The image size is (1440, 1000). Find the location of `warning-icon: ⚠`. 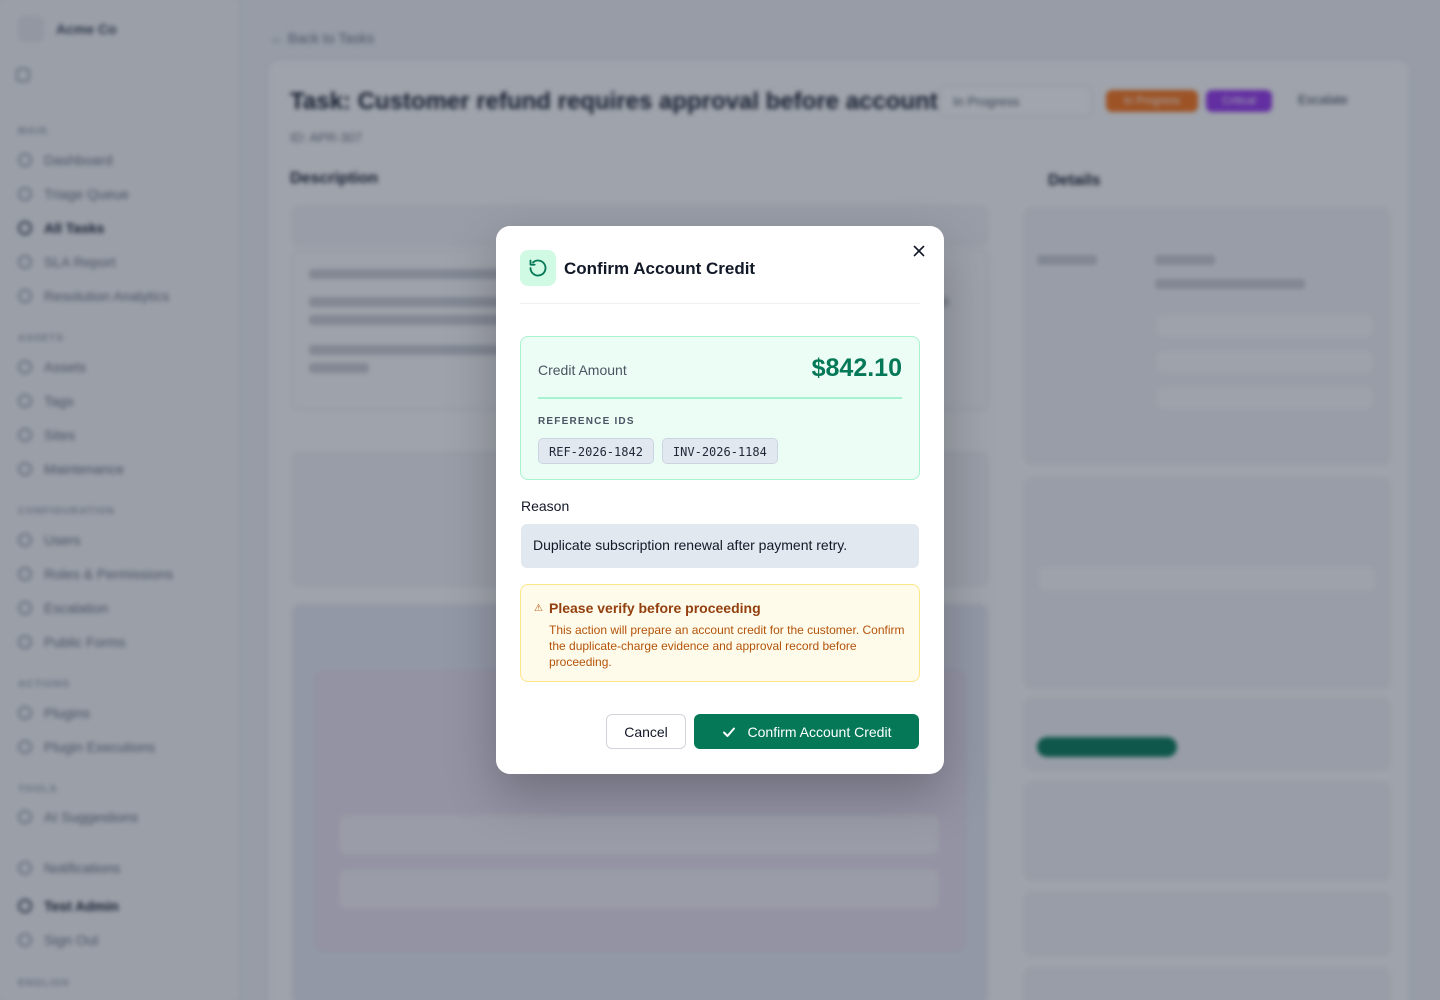

warning-icon: ⚠ is located at coordinates (538, 608).